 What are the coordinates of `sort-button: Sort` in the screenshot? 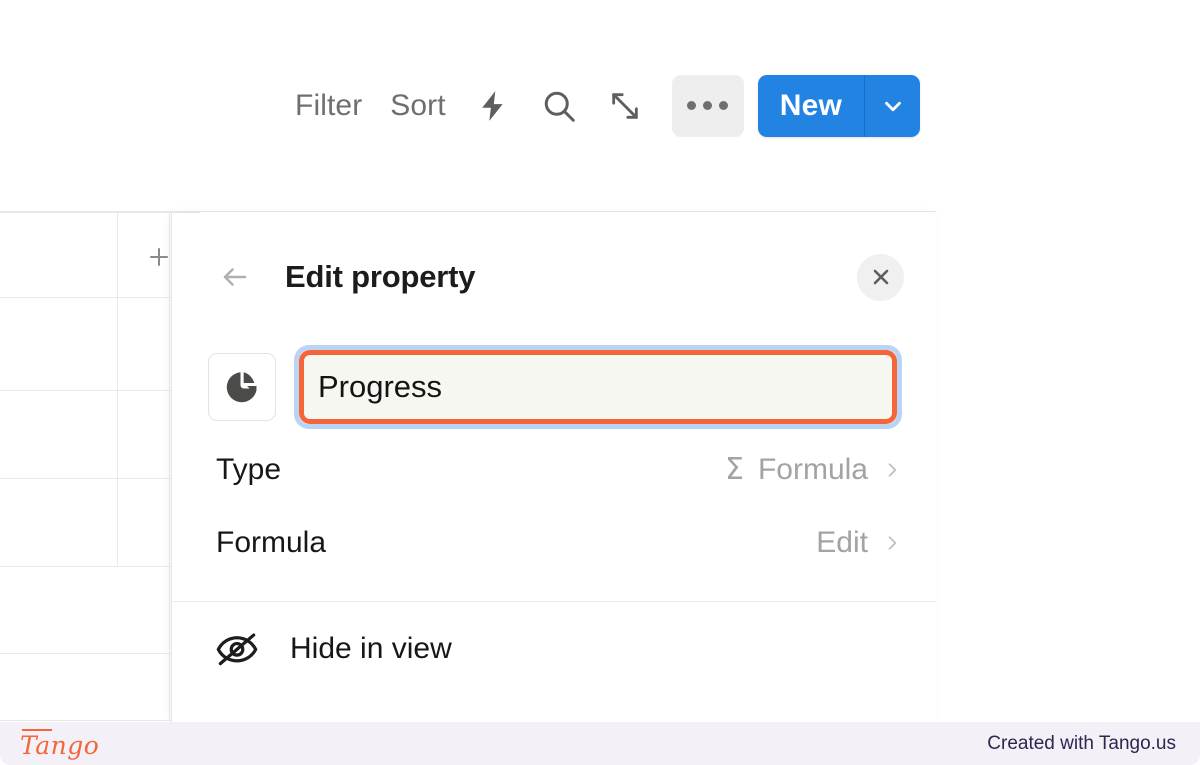 It's located at (417, 106).